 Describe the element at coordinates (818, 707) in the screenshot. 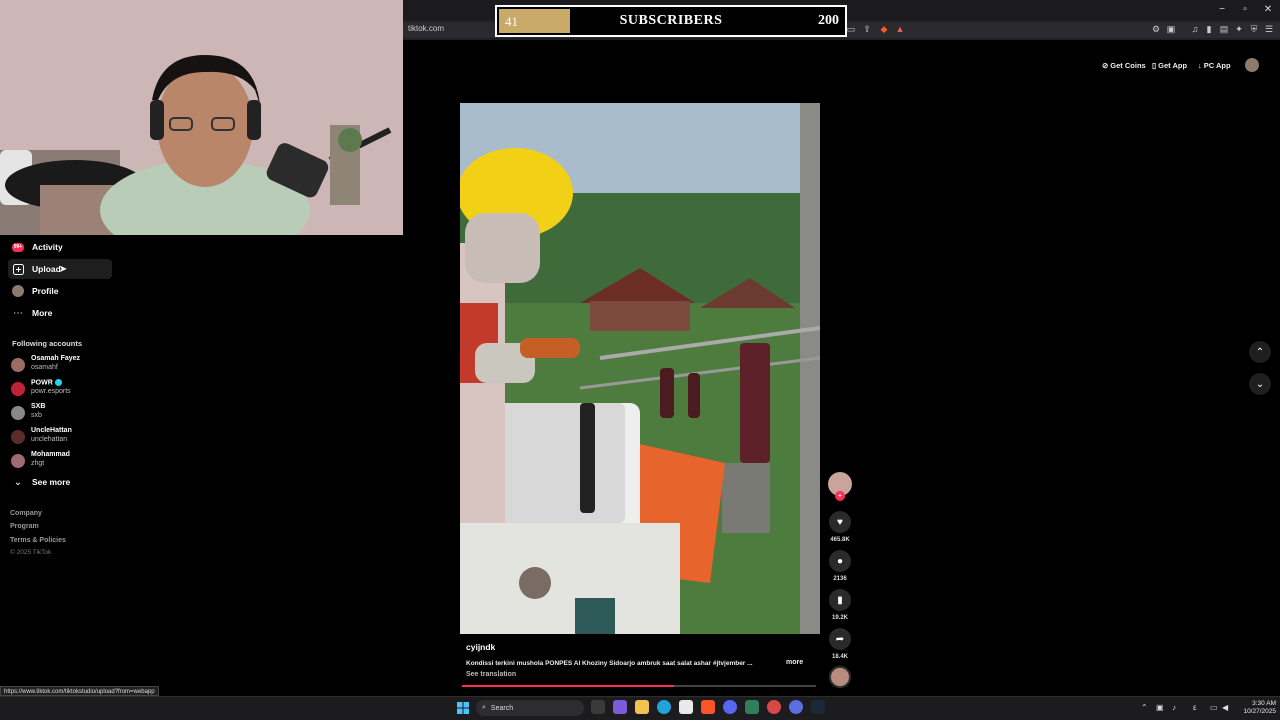

I see `steam-icon` at that location.